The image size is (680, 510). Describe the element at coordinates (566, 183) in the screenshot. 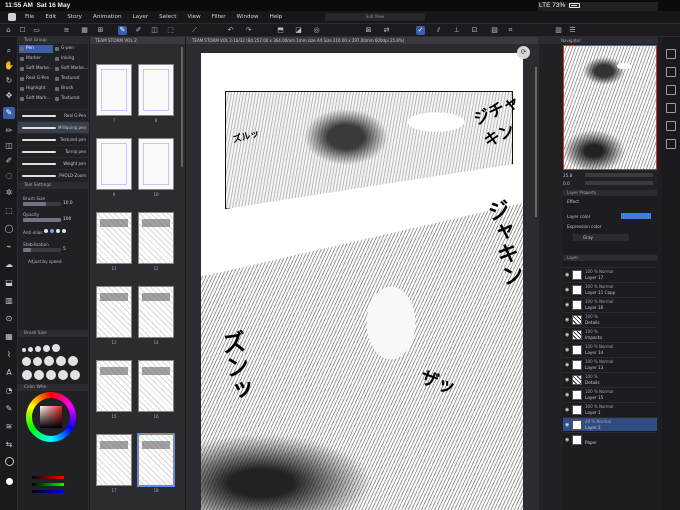

I see `rotation-value: 0.0` at that location.